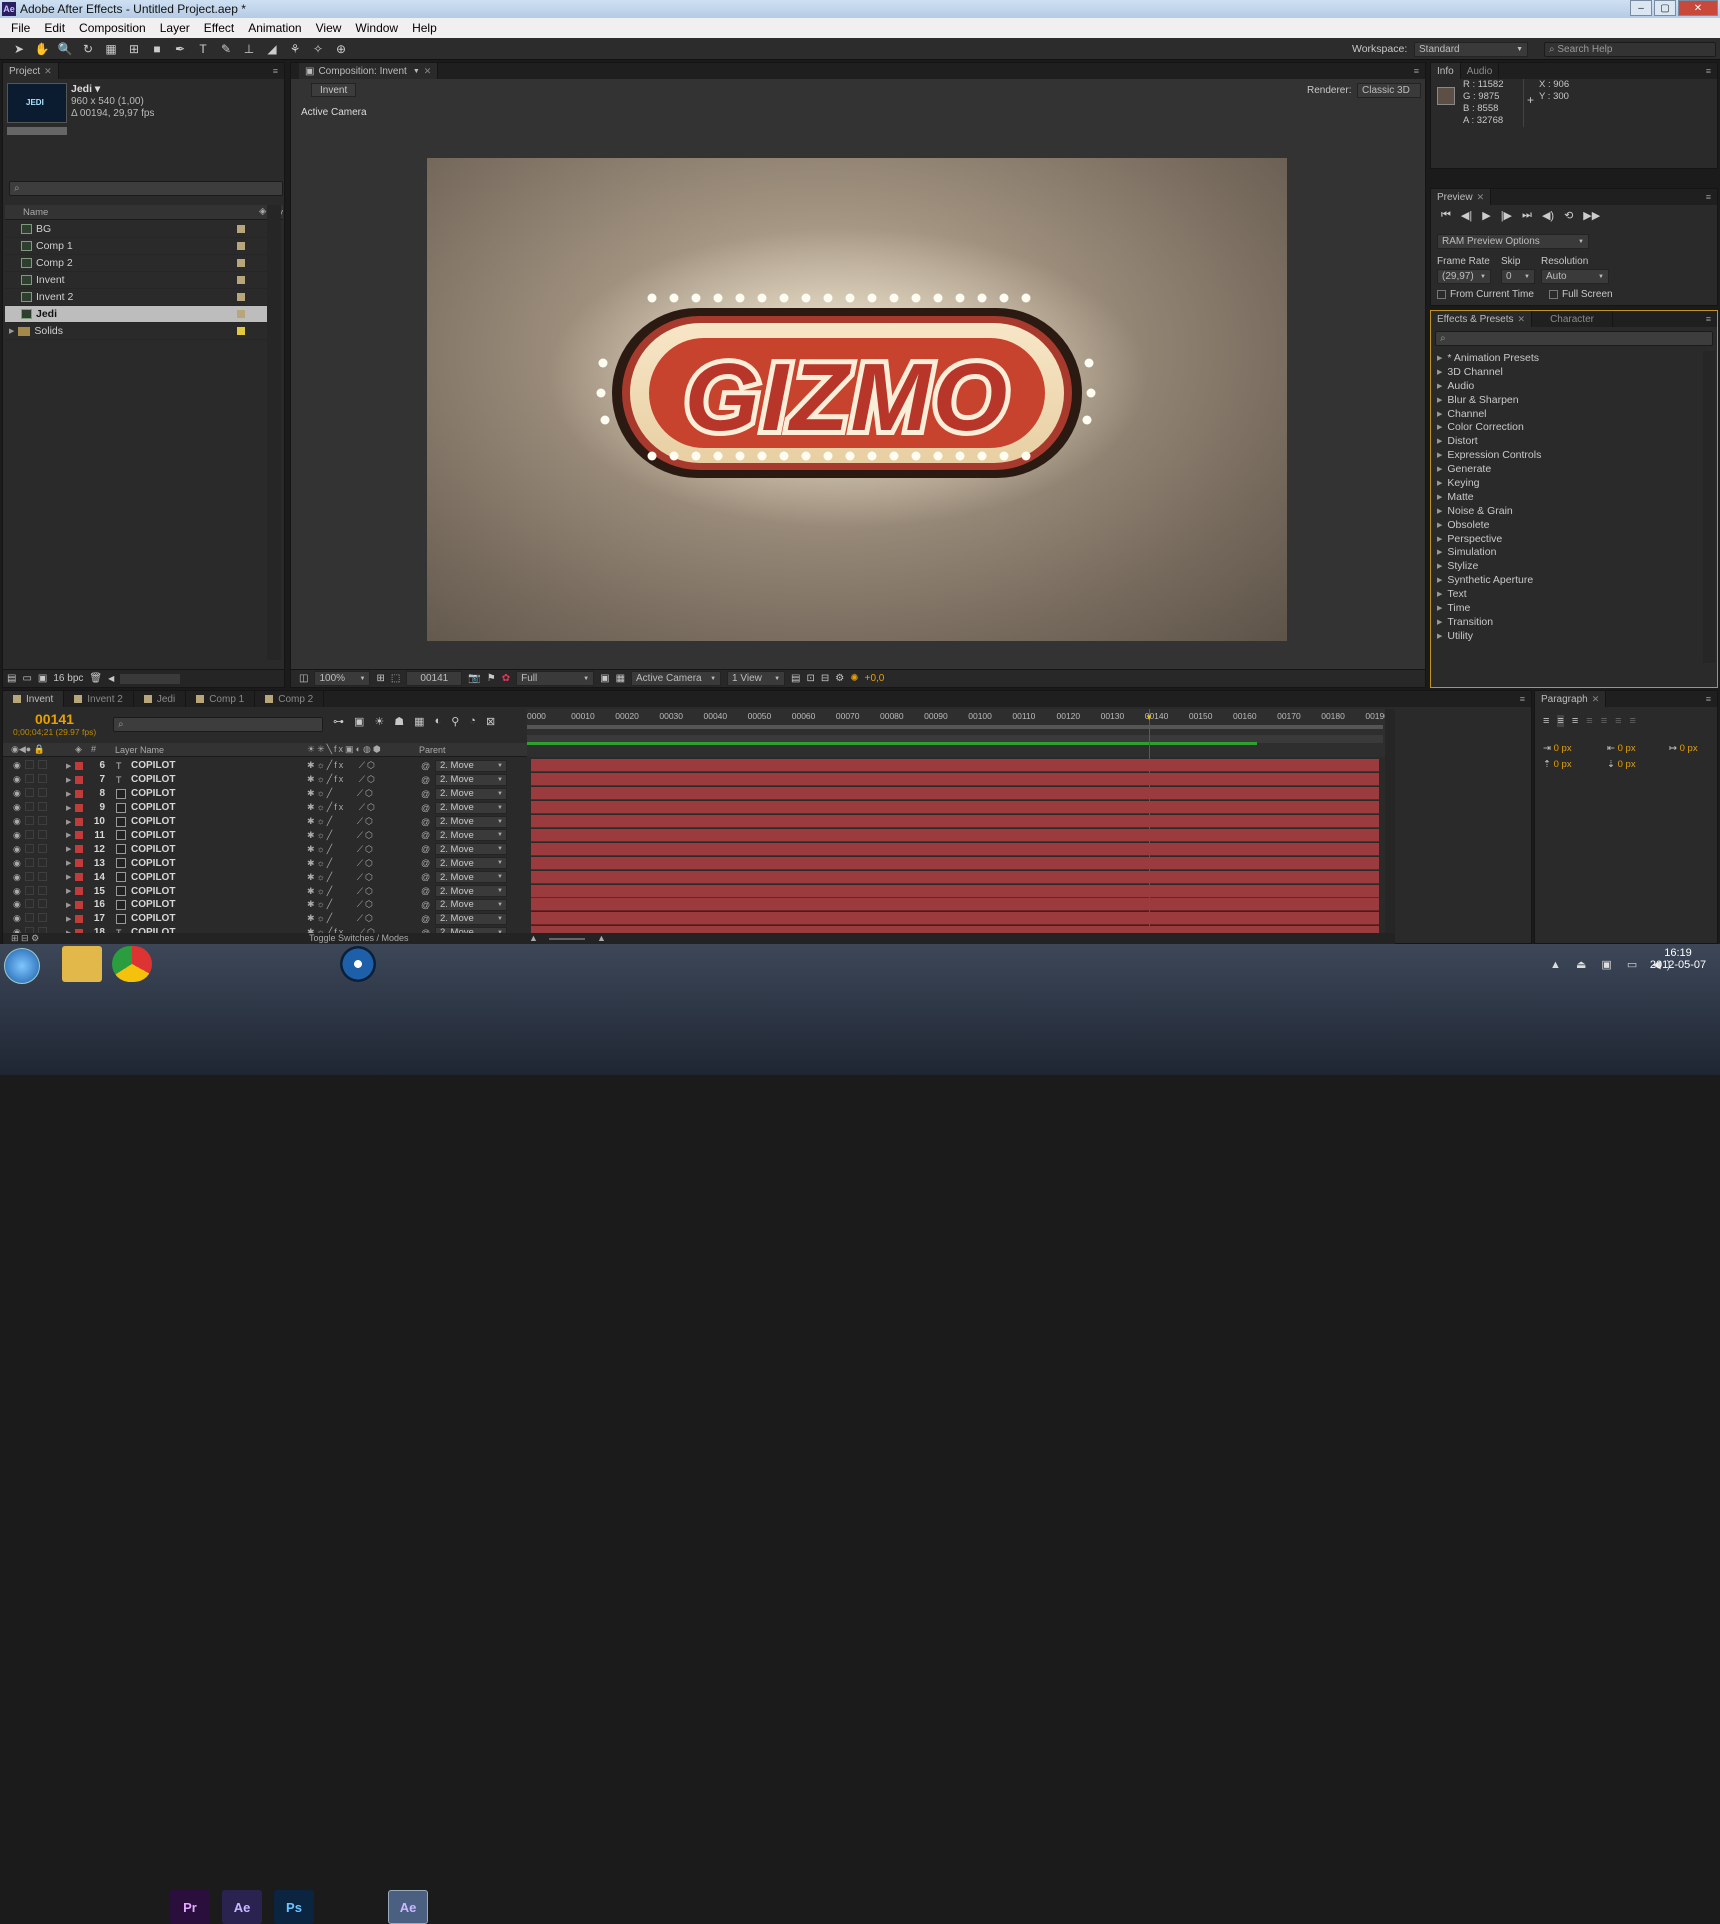 The width and height of the screenshot is (1720, 1924). What do you see at coordinates (1506, 215) in the screenshot?
I see `next-frame-icon: |▶` at bounding box center [1506, 215].